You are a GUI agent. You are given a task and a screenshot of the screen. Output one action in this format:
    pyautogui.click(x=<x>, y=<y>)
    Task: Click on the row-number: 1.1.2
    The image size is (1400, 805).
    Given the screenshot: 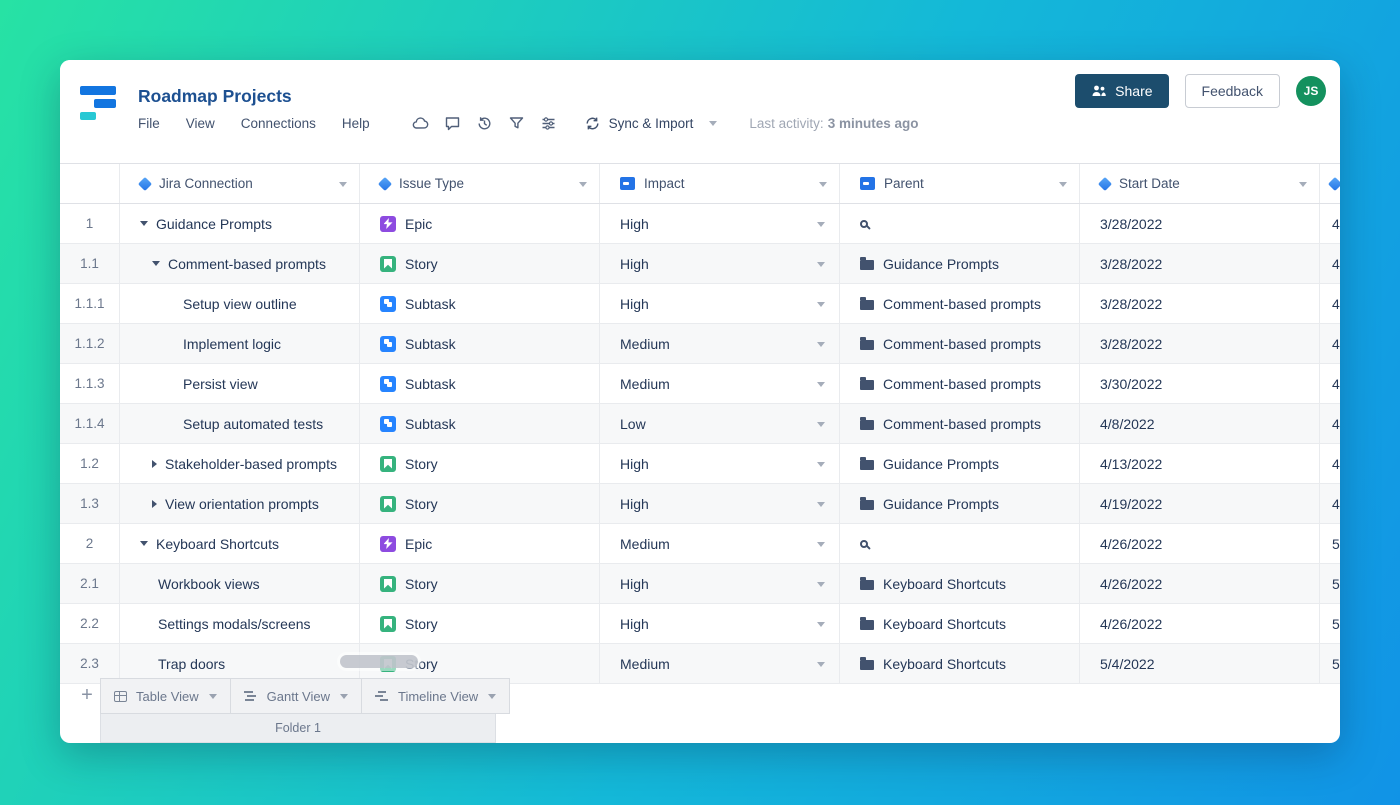 What is the action you would take?
    pyautogui.click(x=90, y=343)
    